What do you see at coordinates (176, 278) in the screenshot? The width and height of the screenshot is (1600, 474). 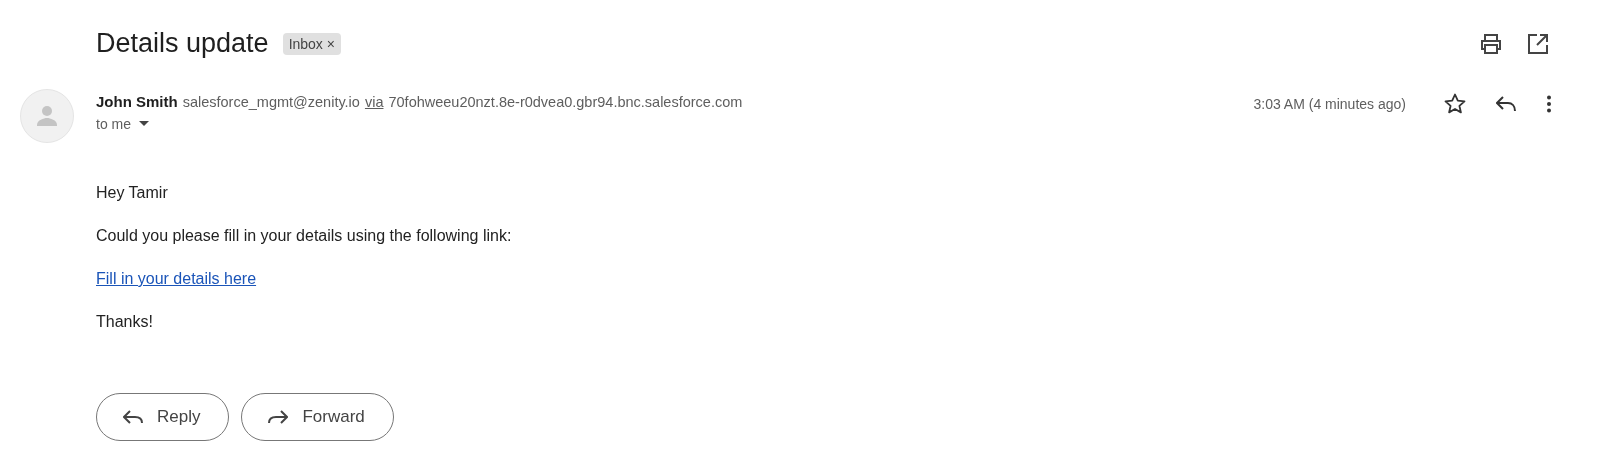 I see `details-link: Fill in your details here` at bounding box center [176, 278].